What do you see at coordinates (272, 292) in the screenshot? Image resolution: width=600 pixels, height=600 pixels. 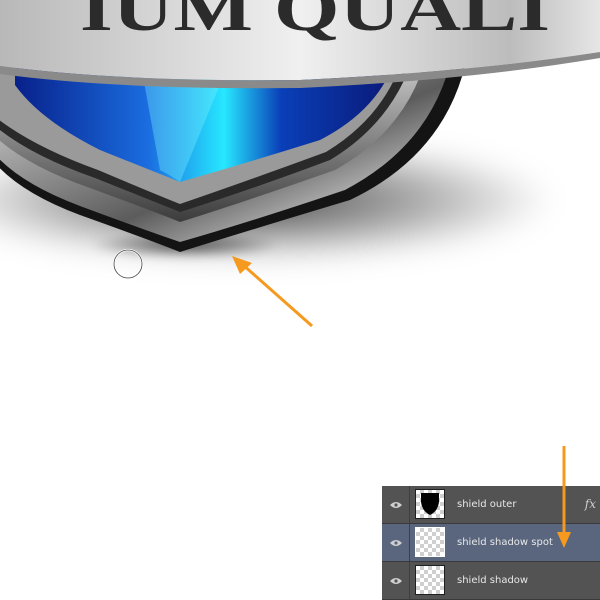 I see `orange-arrow-icon` at bounding box center [272, 292].